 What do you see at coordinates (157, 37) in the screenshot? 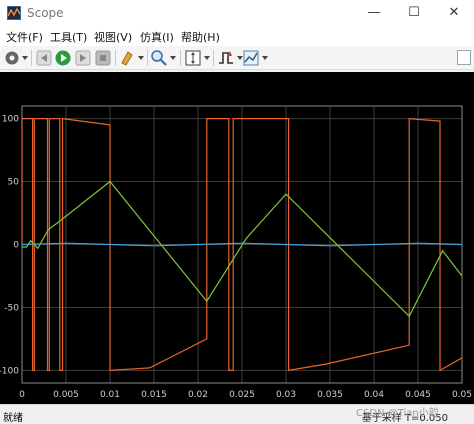
I see `menu-simulation: 仿真(I)` at bounding box center [157, 37].